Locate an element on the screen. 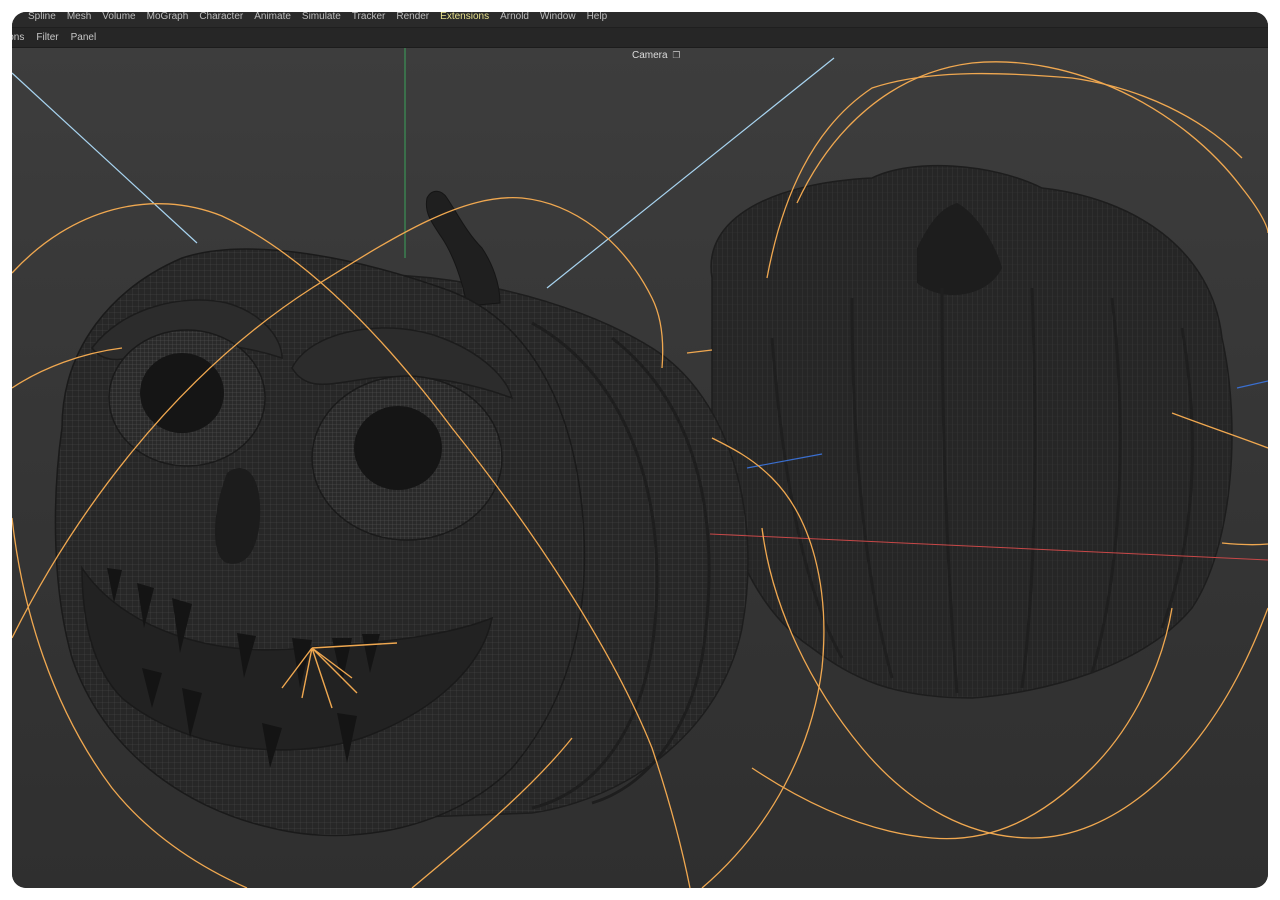  menu-tracker: Tracker is located at coordinates (369, 17).